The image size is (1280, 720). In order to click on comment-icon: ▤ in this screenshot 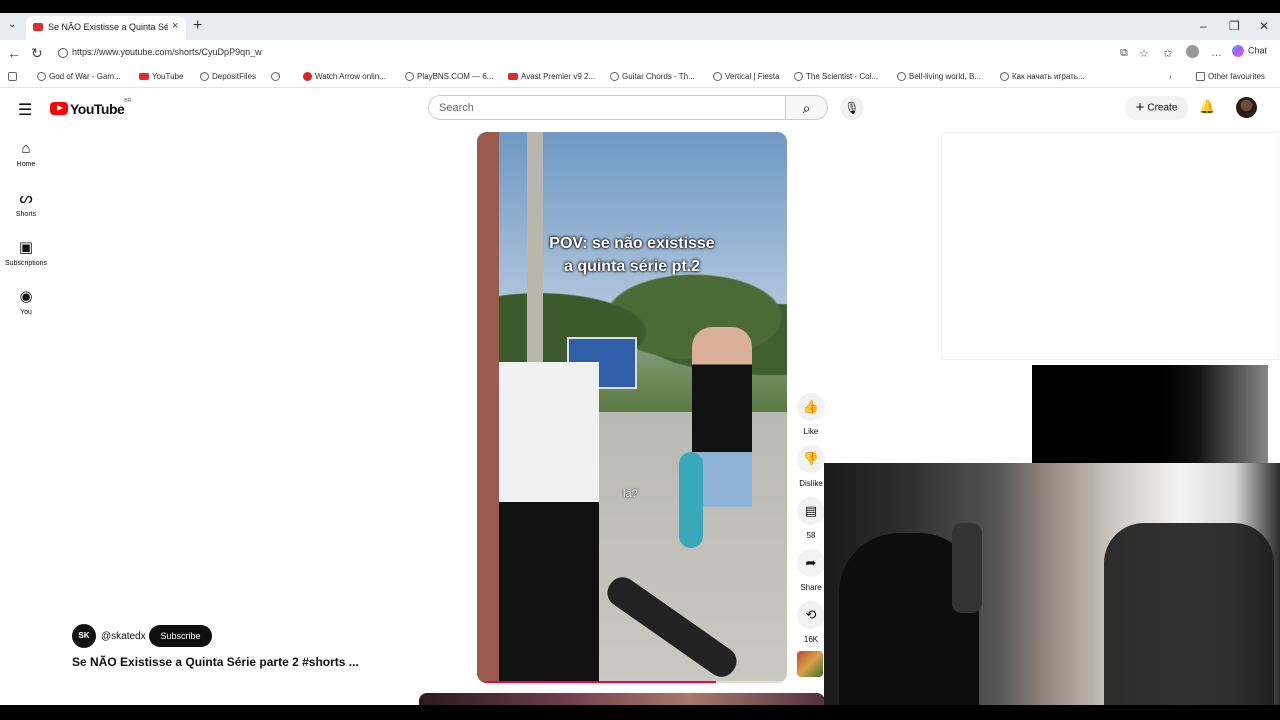, I will do `click(811, 511)`.